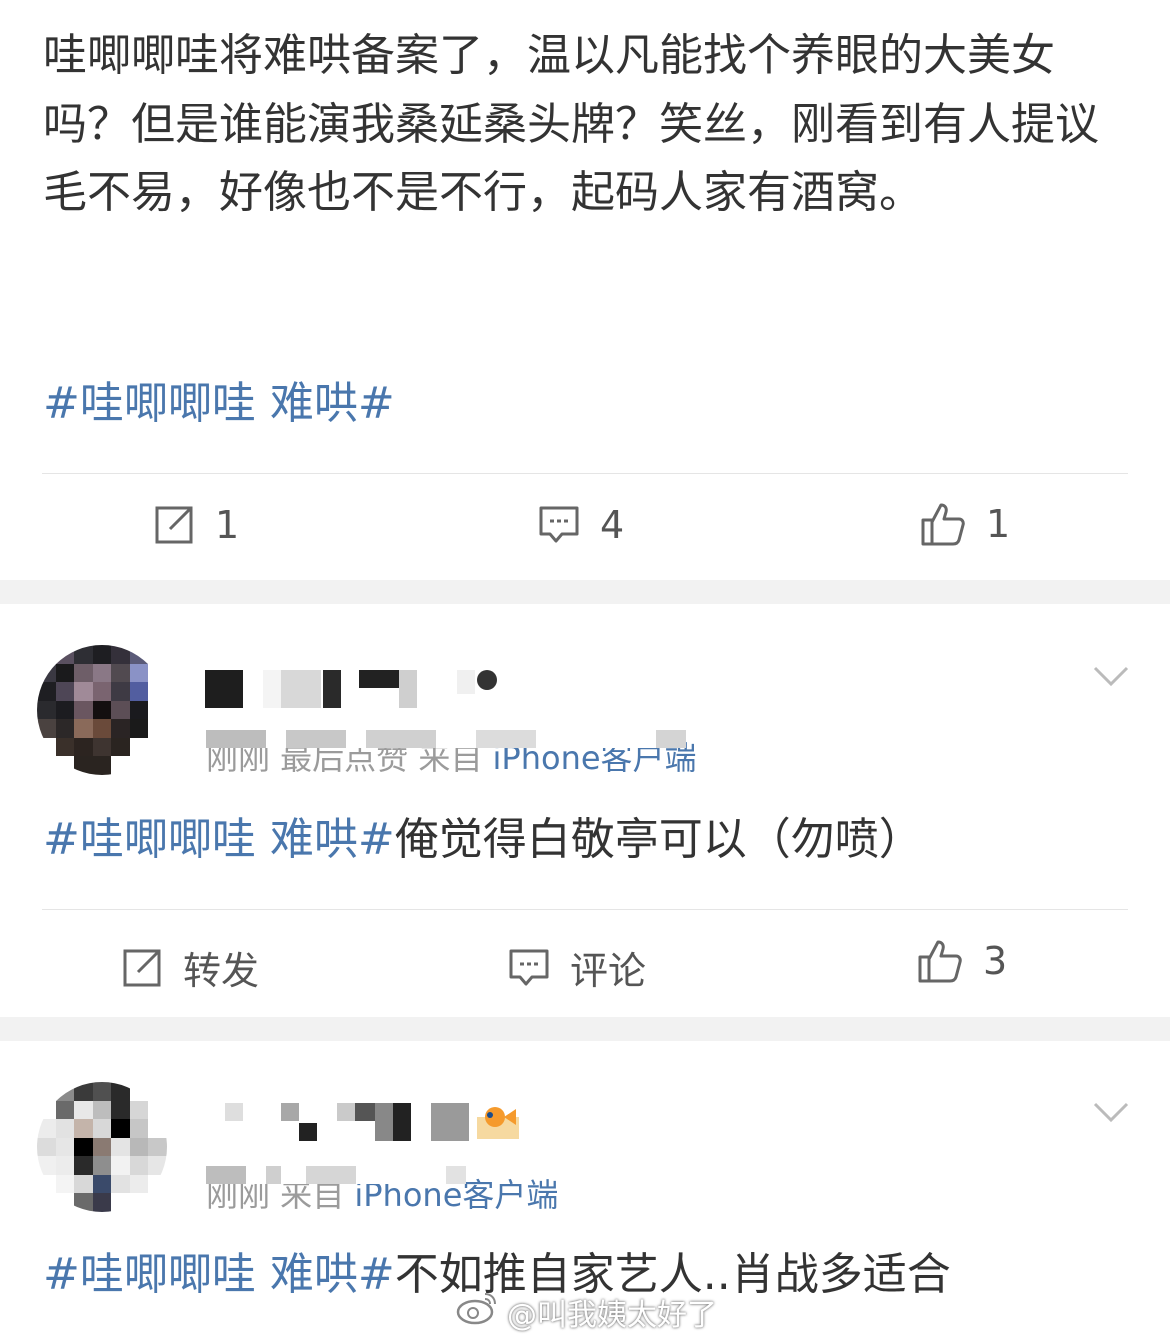  Describe the element at coordinates (581, 525) in the screenshot. I see `comment-button: 4` at that location.